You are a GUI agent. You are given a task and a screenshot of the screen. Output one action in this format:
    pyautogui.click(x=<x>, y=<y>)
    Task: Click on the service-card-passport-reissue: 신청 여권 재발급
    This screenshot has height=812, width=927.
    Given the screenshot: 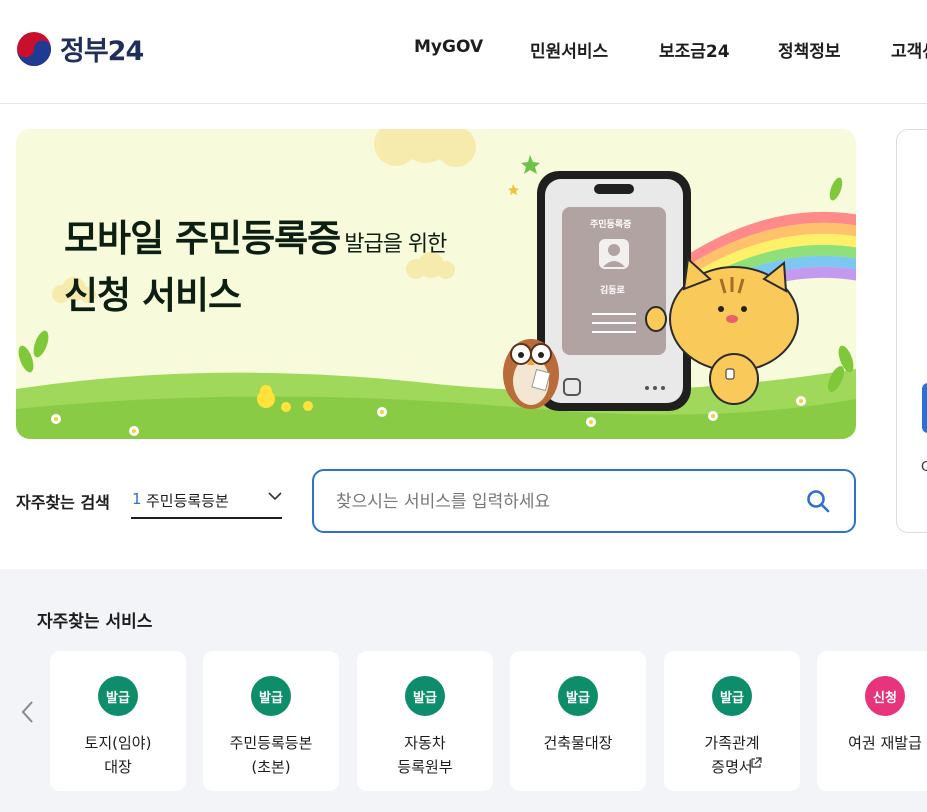 What is the action you would take?
    pyautogui.click(x=872, y=721)
    